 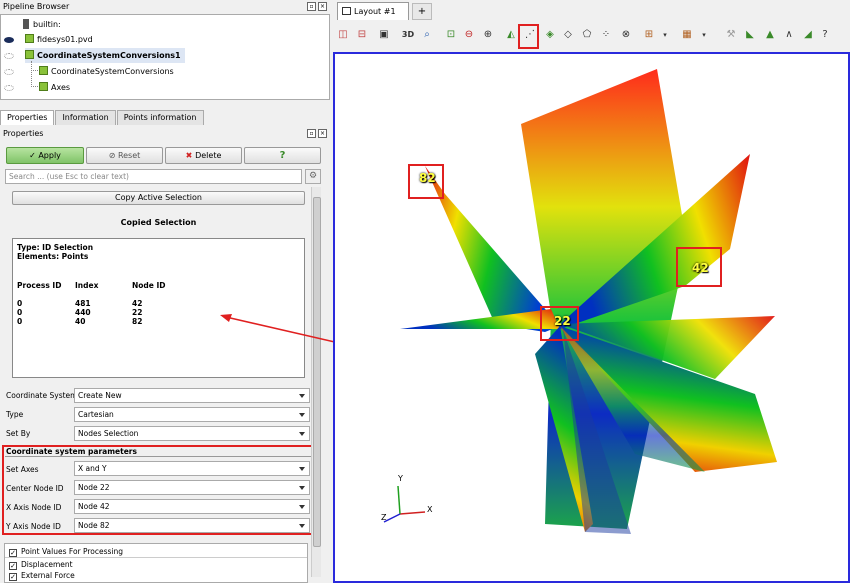 I want to click on tab-layout-1: Layout #1 x, so click(x=373, y=18).